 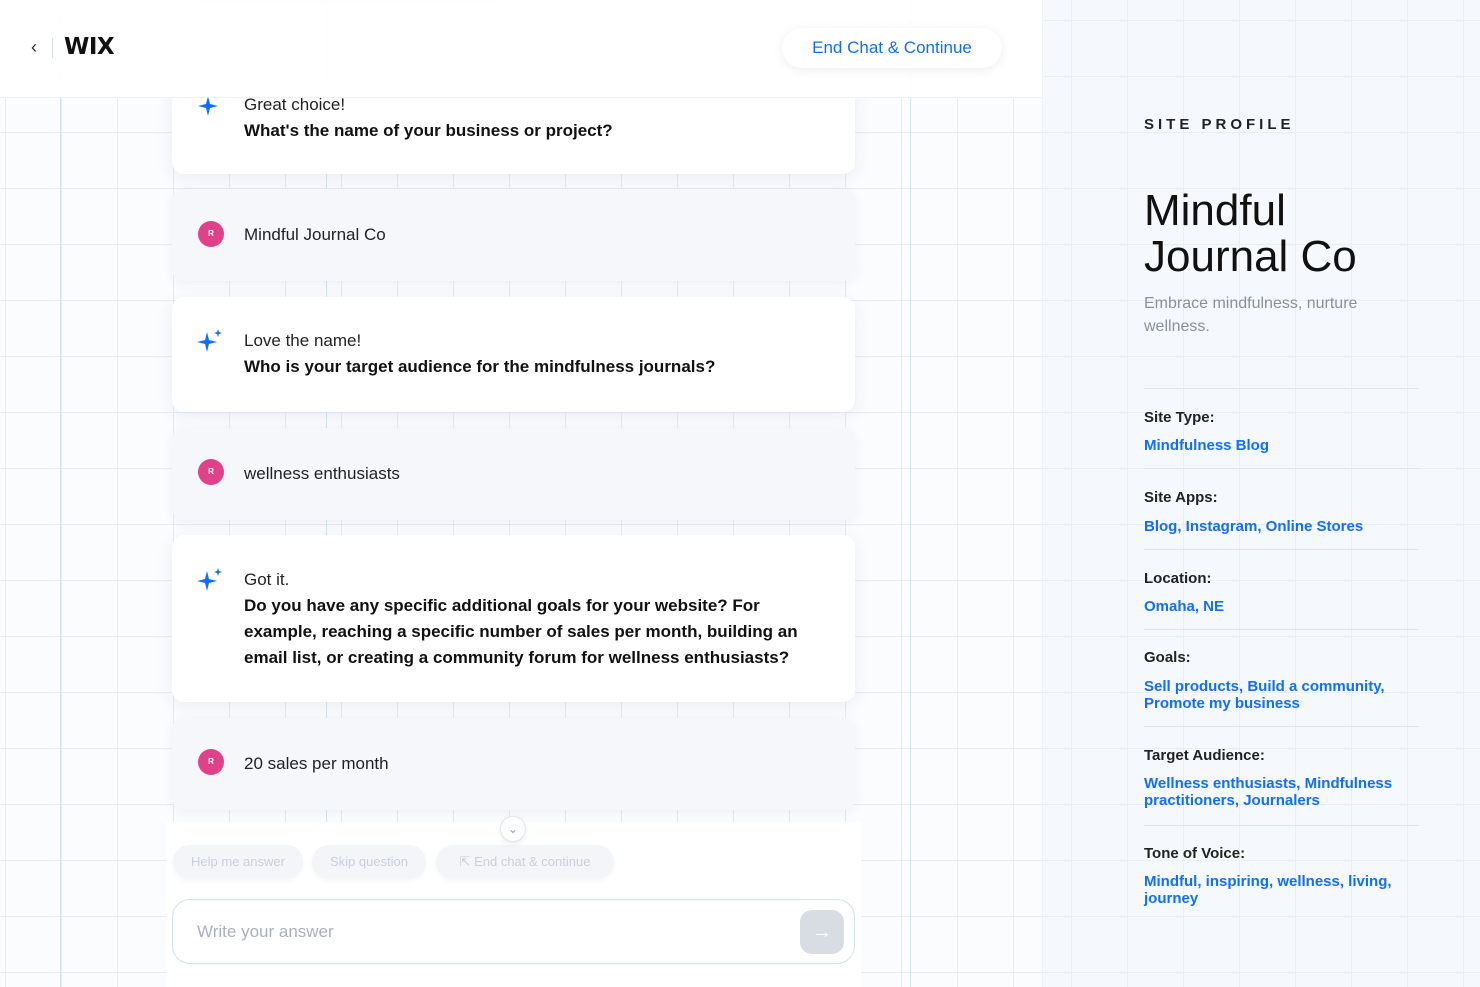 What do you see at coordinates (1250, 233) in the screenshot?
I see `site-name: Mindful Journal Co` at bounding box center [1250, 233].